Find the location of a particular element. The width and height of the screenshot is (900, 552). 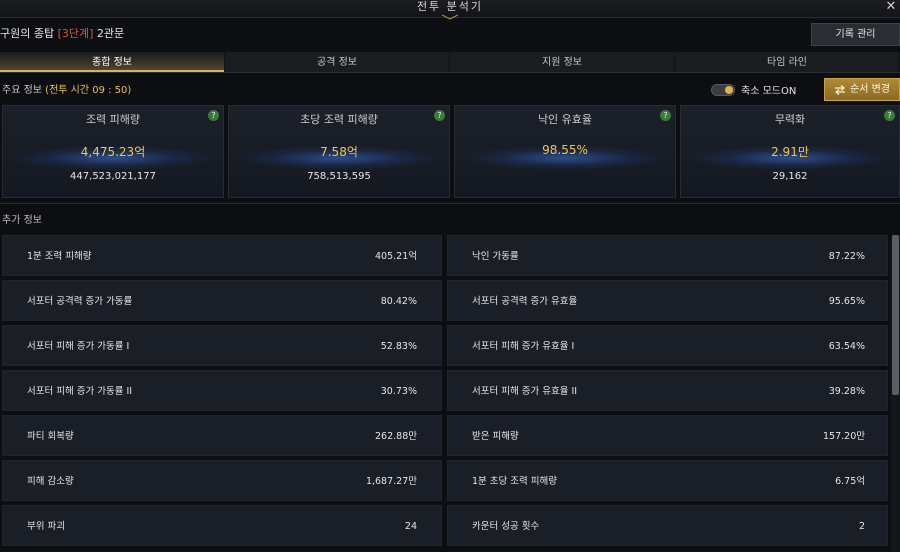

table-row: 서포터 공격력 증가 가동률 80.42% is located at coordinates (222, 300).